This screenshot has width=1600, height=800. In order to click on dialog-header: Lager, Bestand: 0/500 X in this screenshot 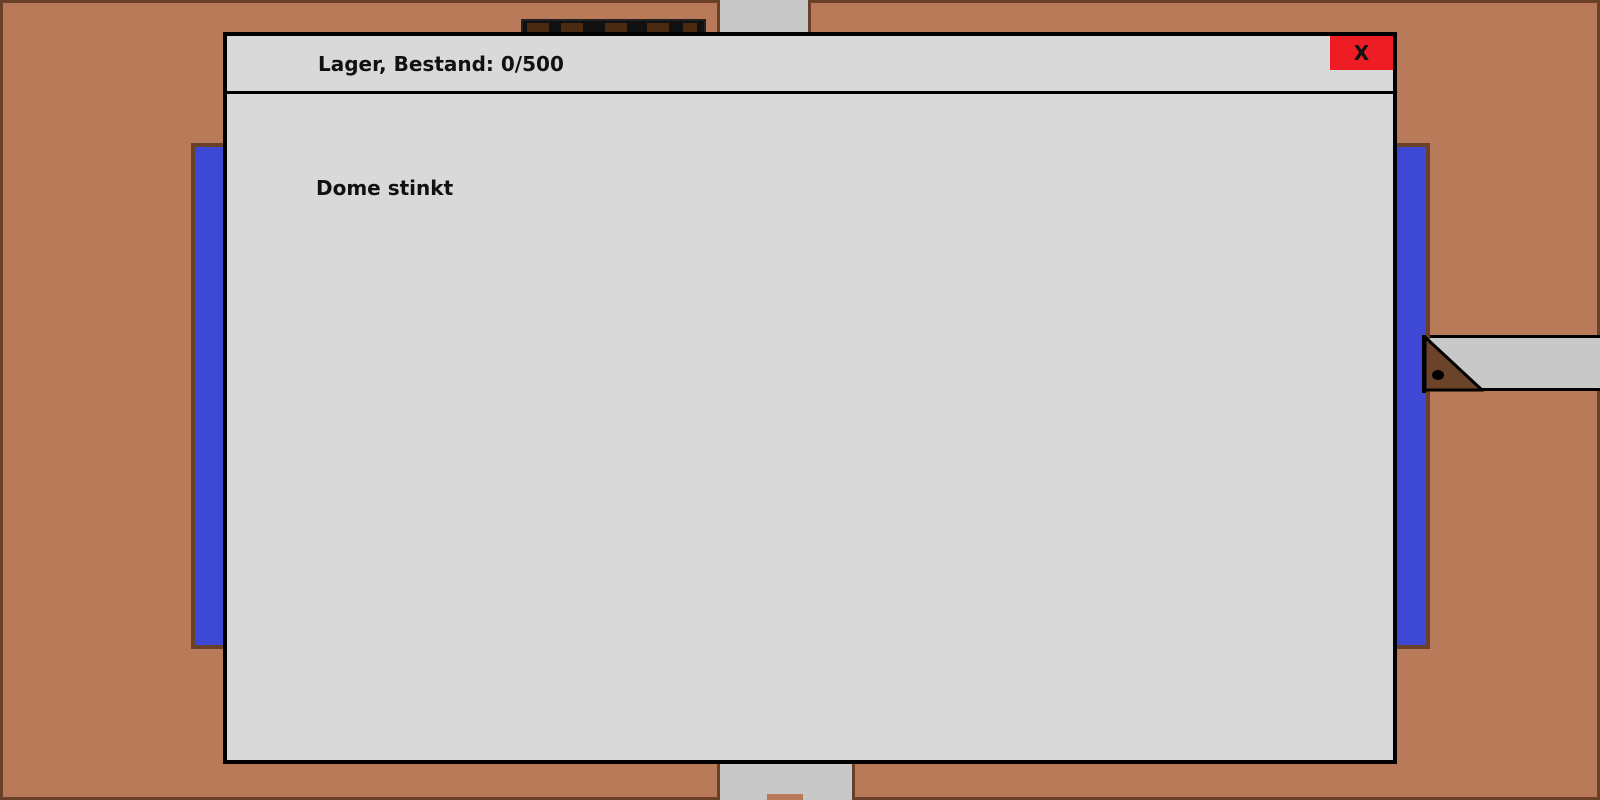, I will do `click(810, 65)`.